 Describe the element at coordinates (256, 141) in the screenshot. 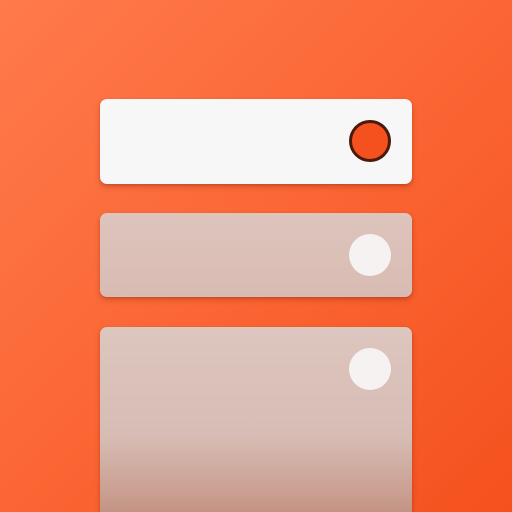

I see `card-top` at that location.